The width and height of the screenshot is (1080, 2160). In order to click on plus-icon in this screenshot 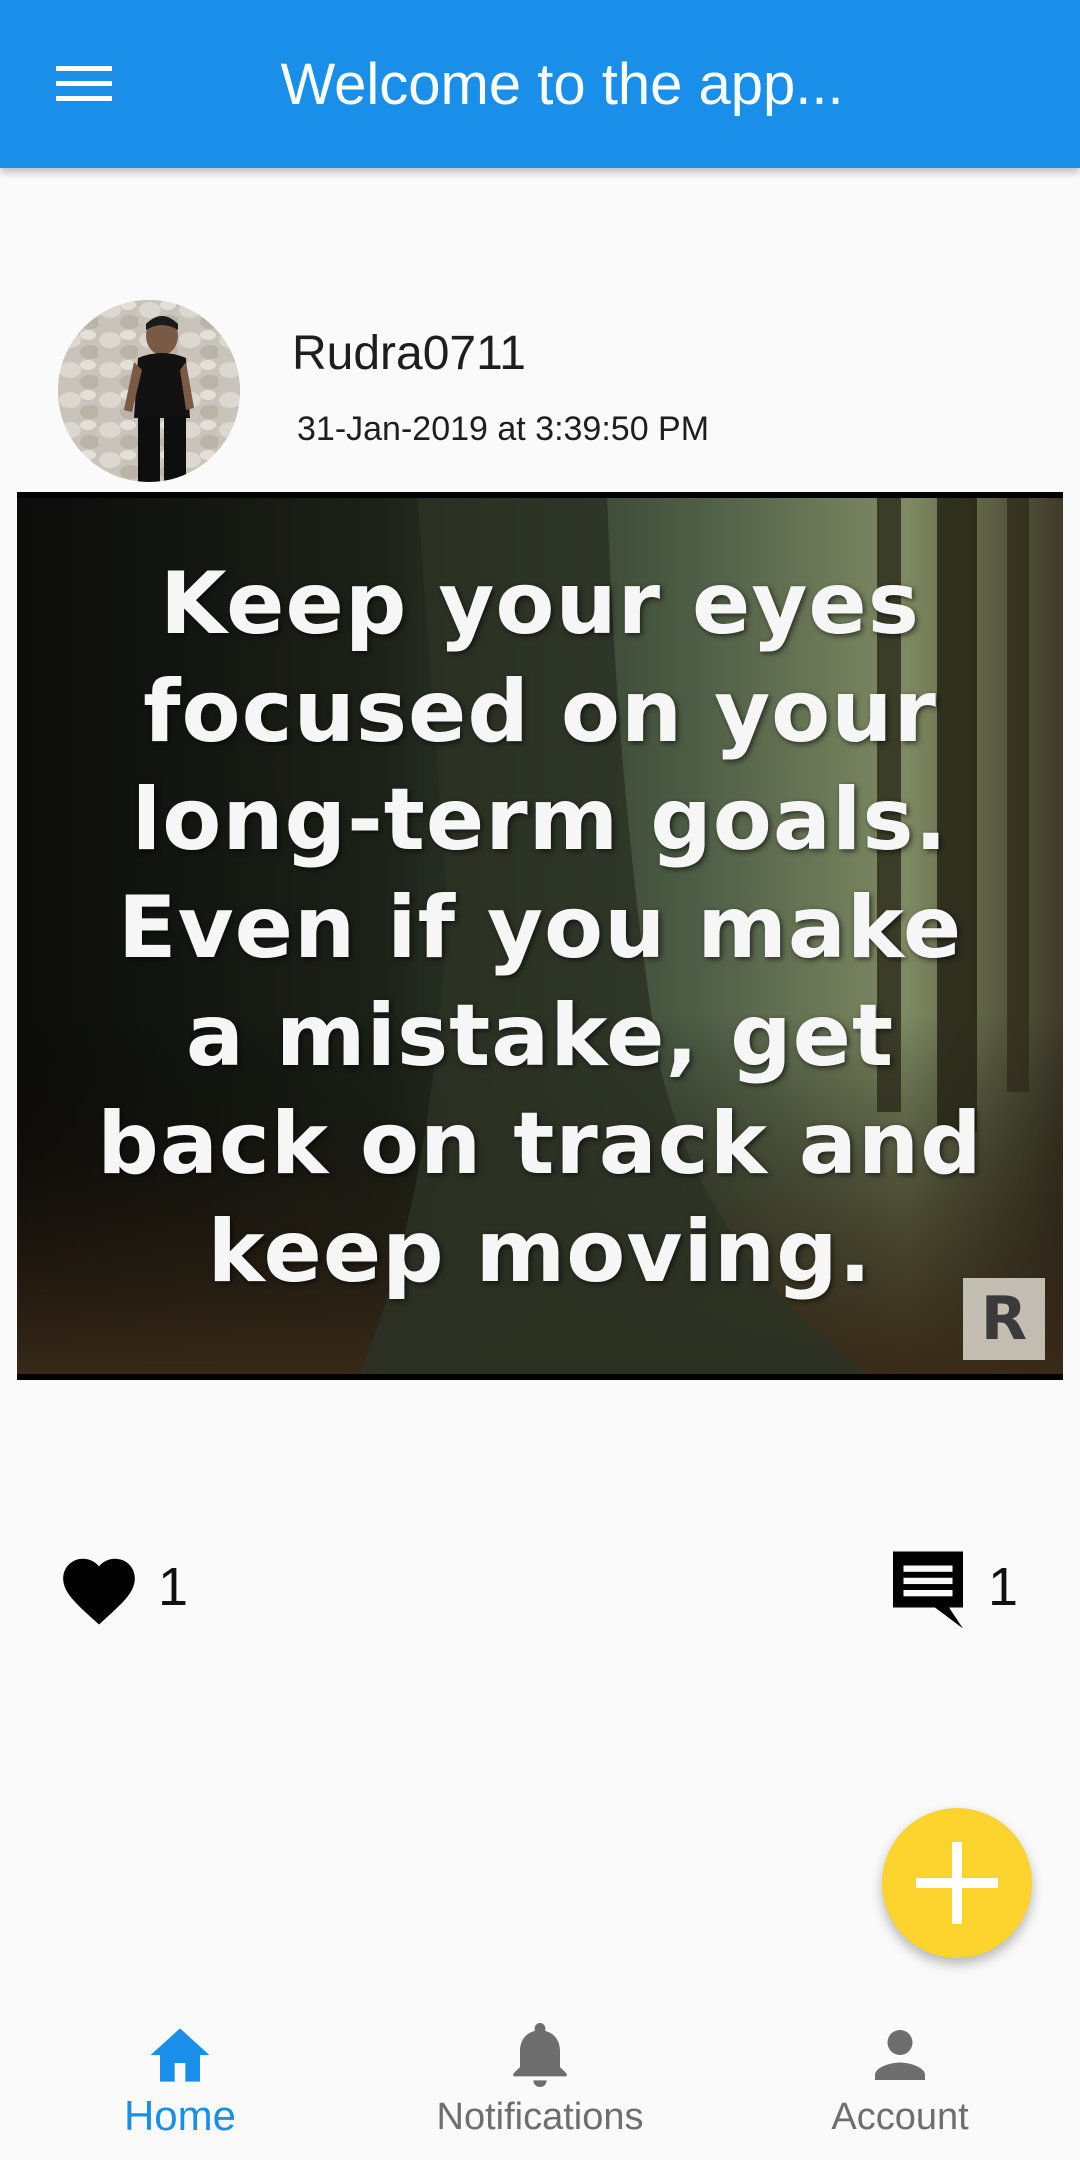, I will do `click(957, 1883)`.